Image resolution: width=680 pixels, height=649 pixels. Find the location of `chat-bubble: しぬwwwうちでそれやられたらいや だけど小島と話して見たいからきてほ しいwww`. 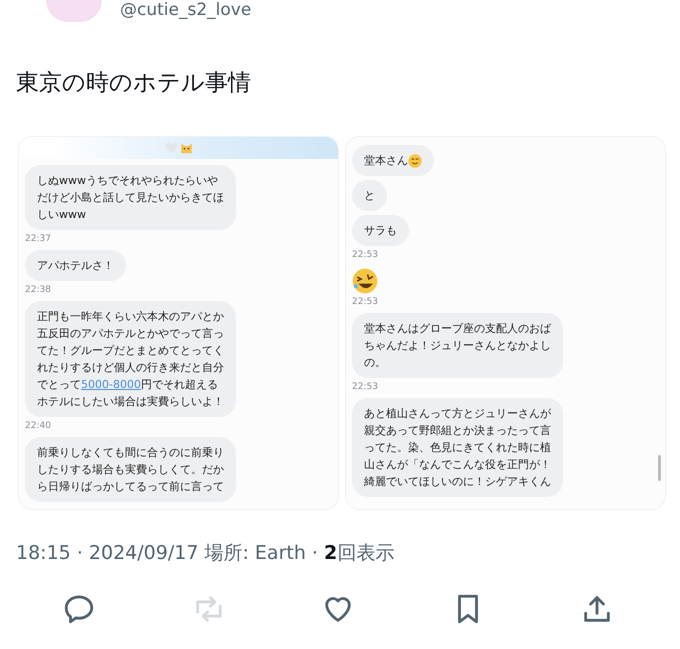

chat-bubble: しぬwwwうちでそれやられたらいや だけど小島と話して見たいからきてほ しいwww is located at coordinates (130, 197).